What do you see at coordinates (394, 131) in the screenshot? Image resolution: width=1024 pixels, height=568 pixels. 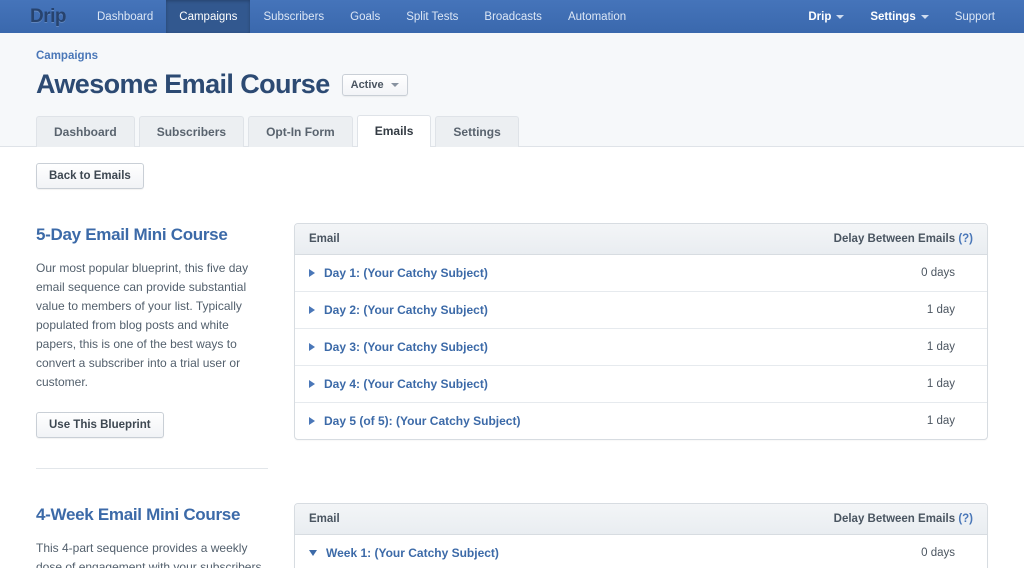 I see `tab-emails: Emails` at bounding box center [394, 131].